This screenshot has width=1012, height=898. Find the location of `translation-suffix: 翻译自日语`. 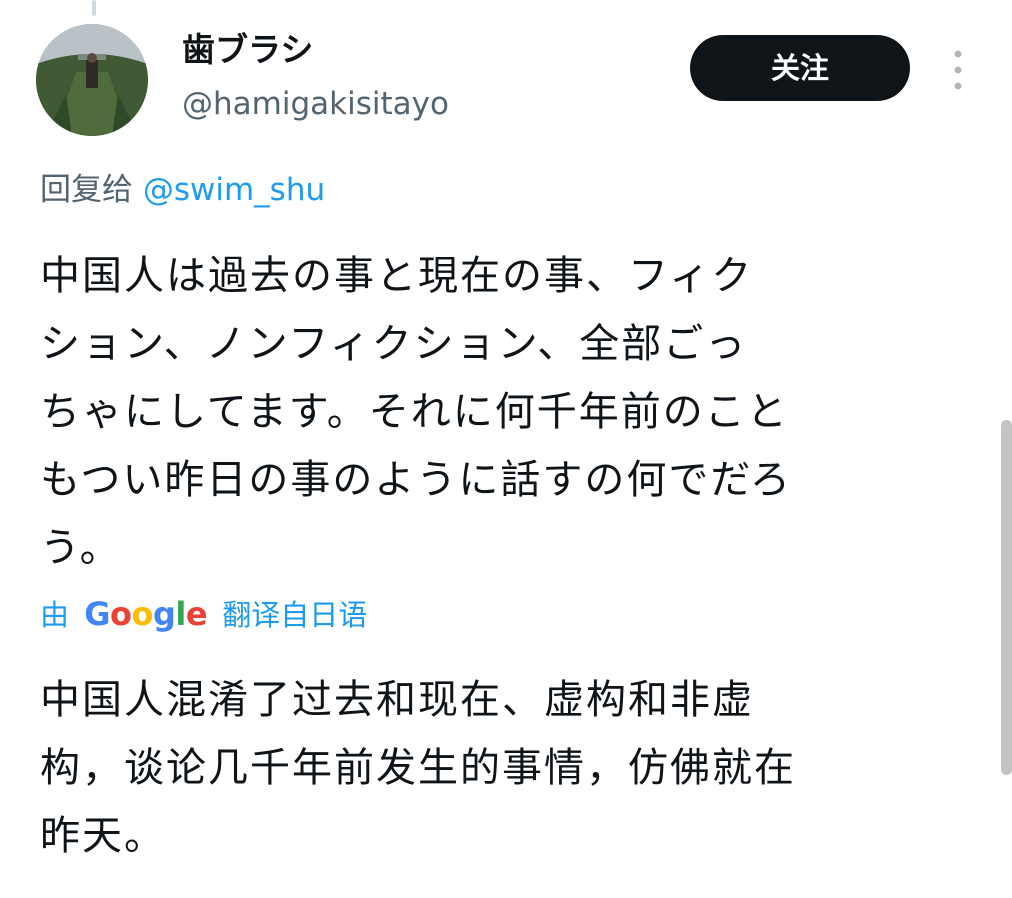

translation-suffix: 翻译自日语 is located at coordinates (295, 615).